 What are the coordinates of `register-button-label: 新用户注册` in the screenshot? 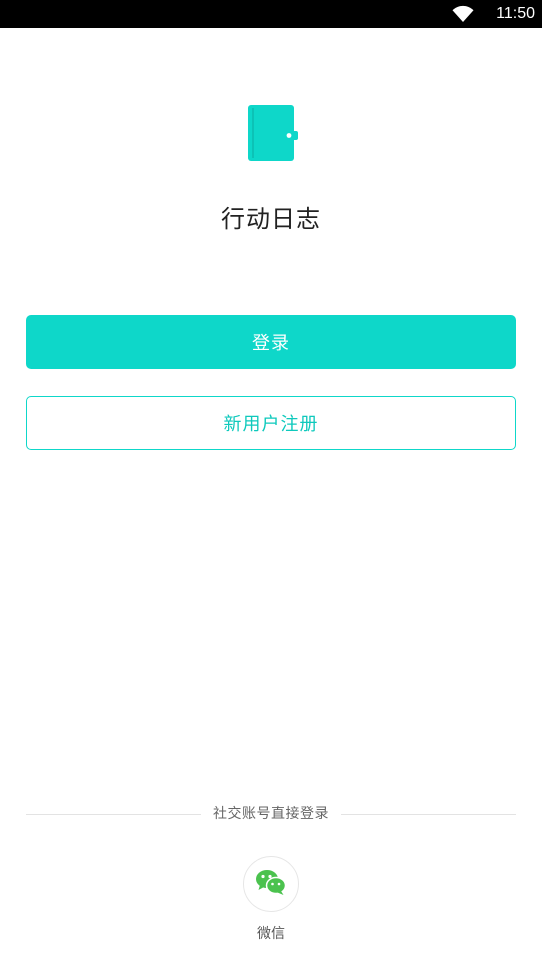 It's located at (271, 424).